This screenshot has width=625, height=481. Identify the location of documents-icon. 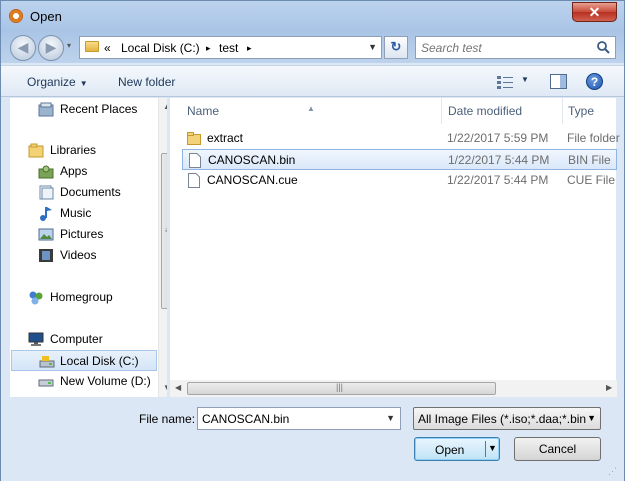
(46, 192).